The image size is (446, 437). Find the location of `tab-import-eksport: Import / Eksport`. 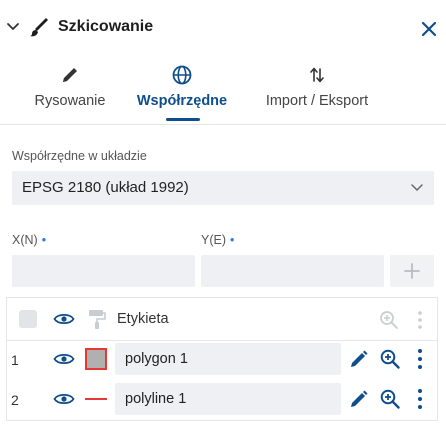

tab-import-eksport: Import / Eksport is located at coordinates (317, 87).